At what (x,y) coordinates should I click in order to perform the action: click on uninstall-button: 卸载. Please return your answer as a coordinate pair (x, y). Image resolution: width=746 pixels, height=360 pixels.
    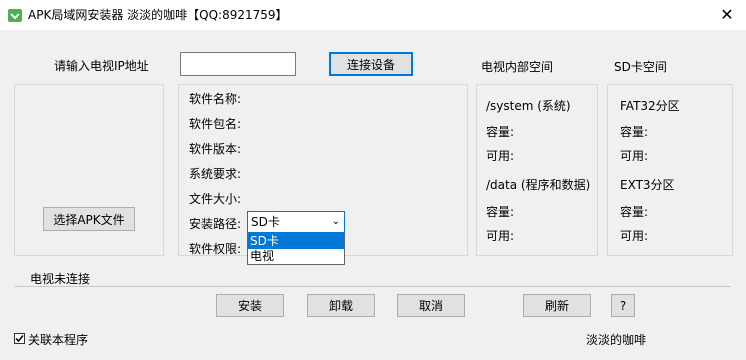
    Looking at the image, I should click on (341, 305).